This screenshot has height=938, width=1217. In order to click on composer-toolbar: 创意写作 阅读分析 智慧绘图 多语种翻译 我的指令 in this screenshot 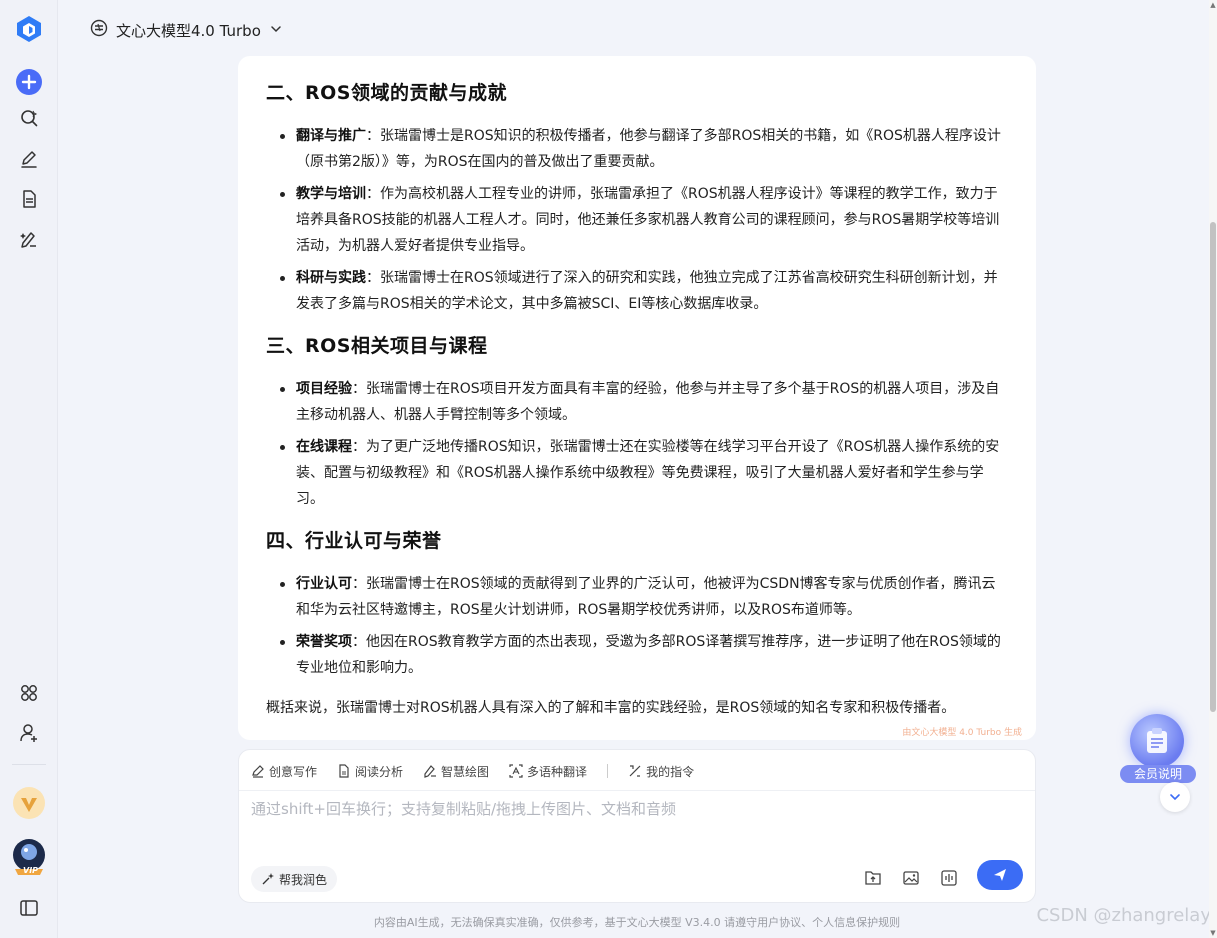, I will do `click(472, 771)`.